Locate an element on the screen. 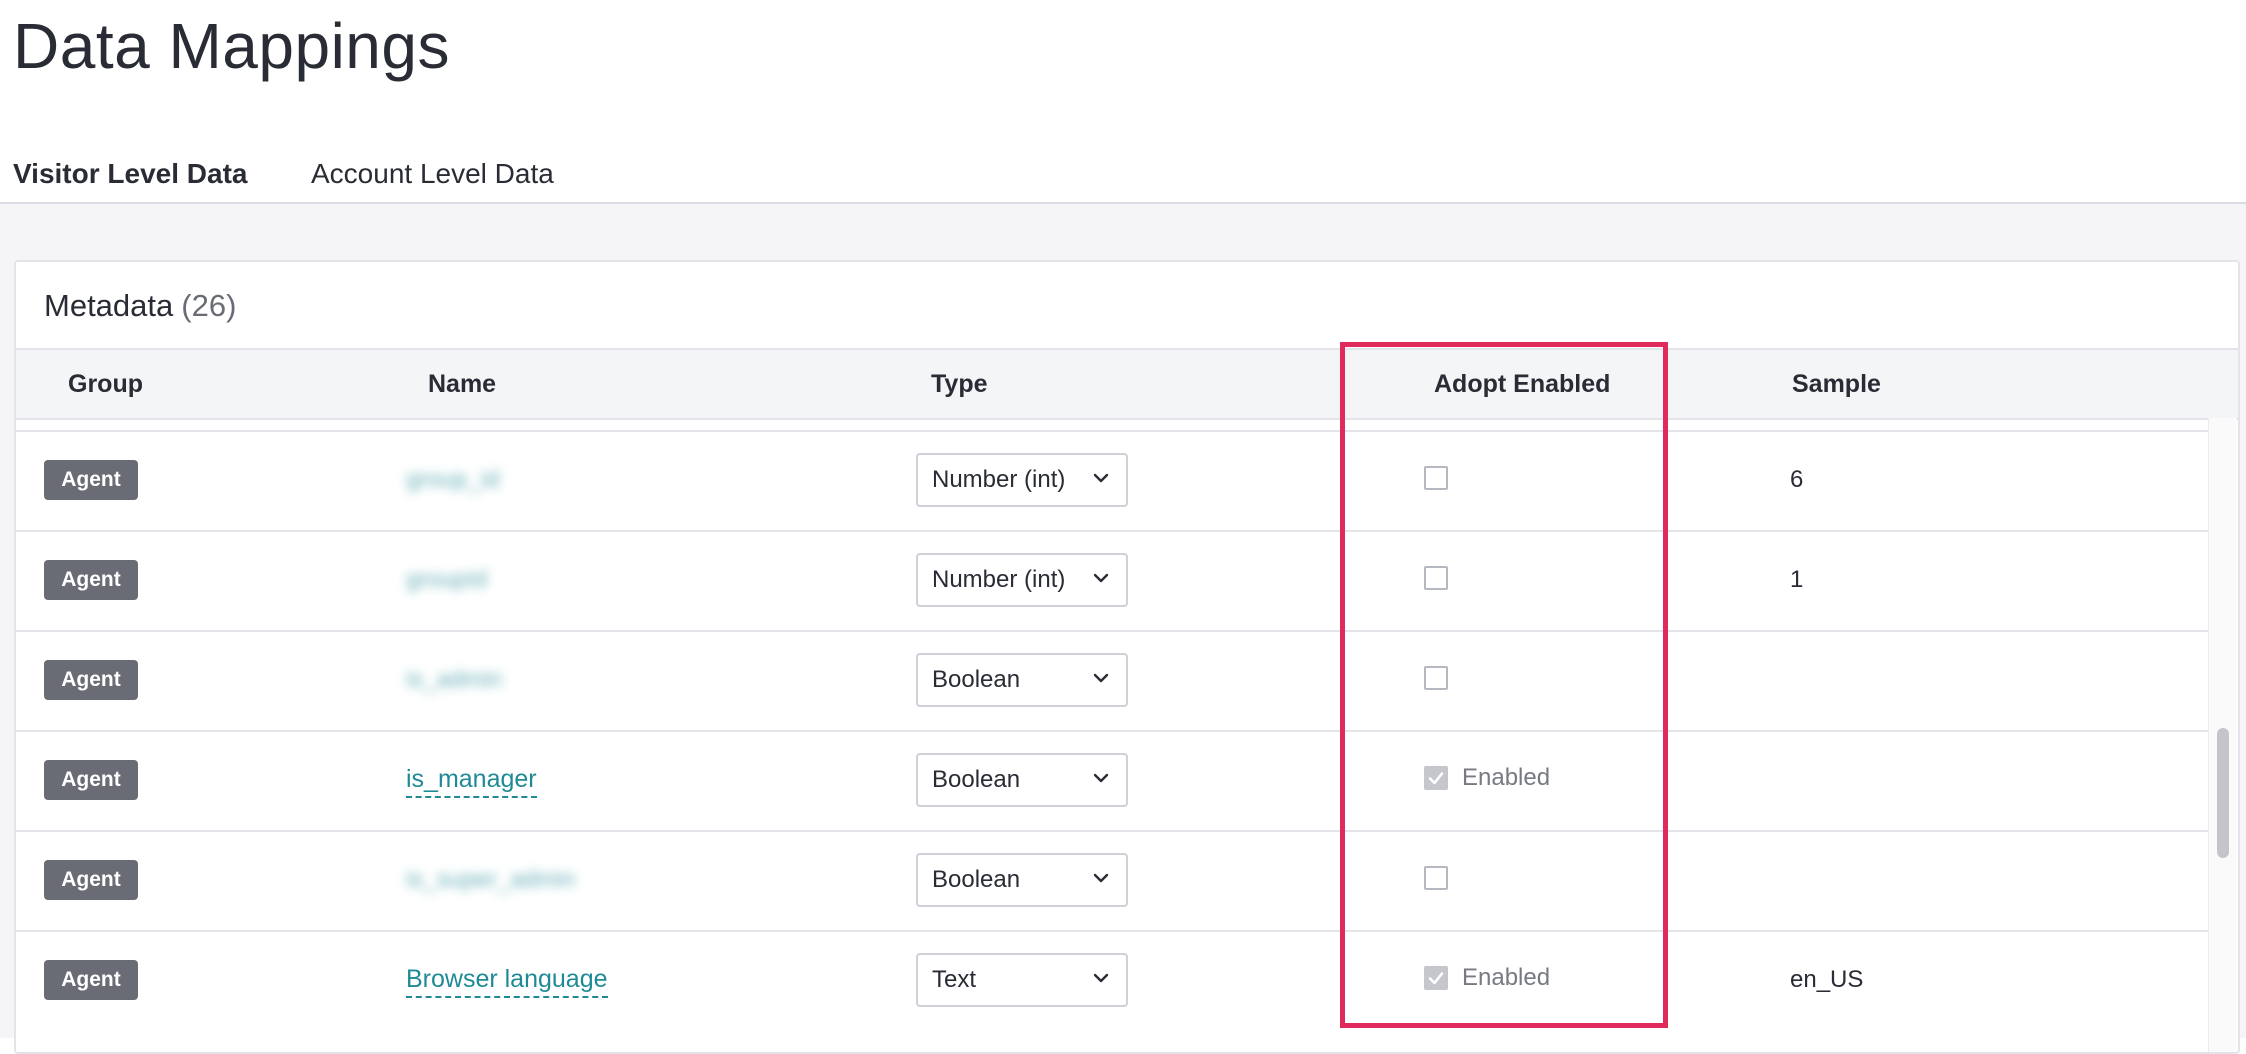 Image resolution: width=2246 pixels, height=1054 pixels. card-title: Metadata (26) is located at coordinates (140, 306).